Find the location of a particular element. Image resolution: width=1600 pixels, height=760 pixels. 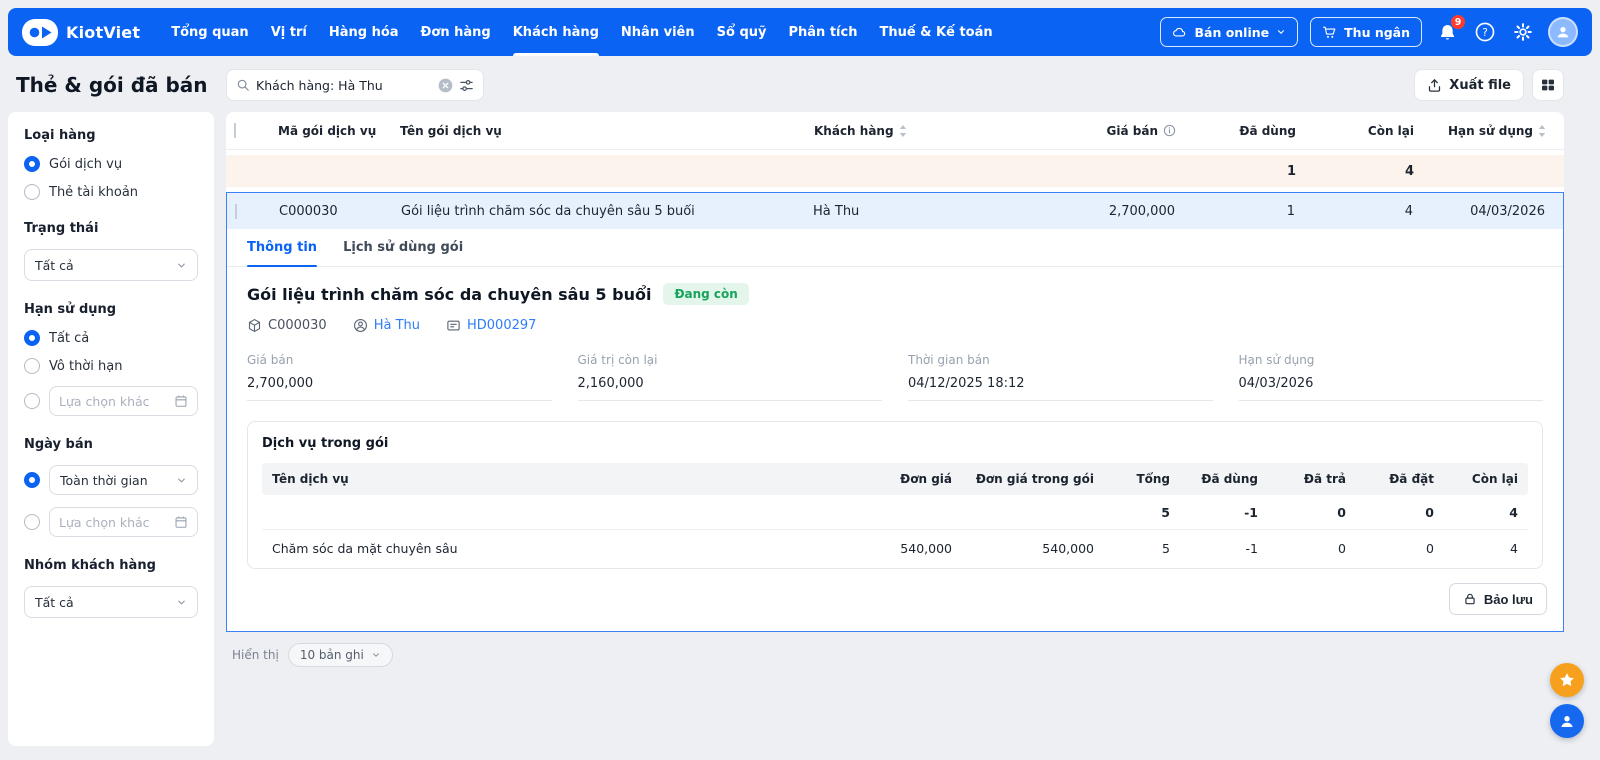

radio-nb-lua-chon-khac: Lựa chọn khác is located at coordinates (111, 522).